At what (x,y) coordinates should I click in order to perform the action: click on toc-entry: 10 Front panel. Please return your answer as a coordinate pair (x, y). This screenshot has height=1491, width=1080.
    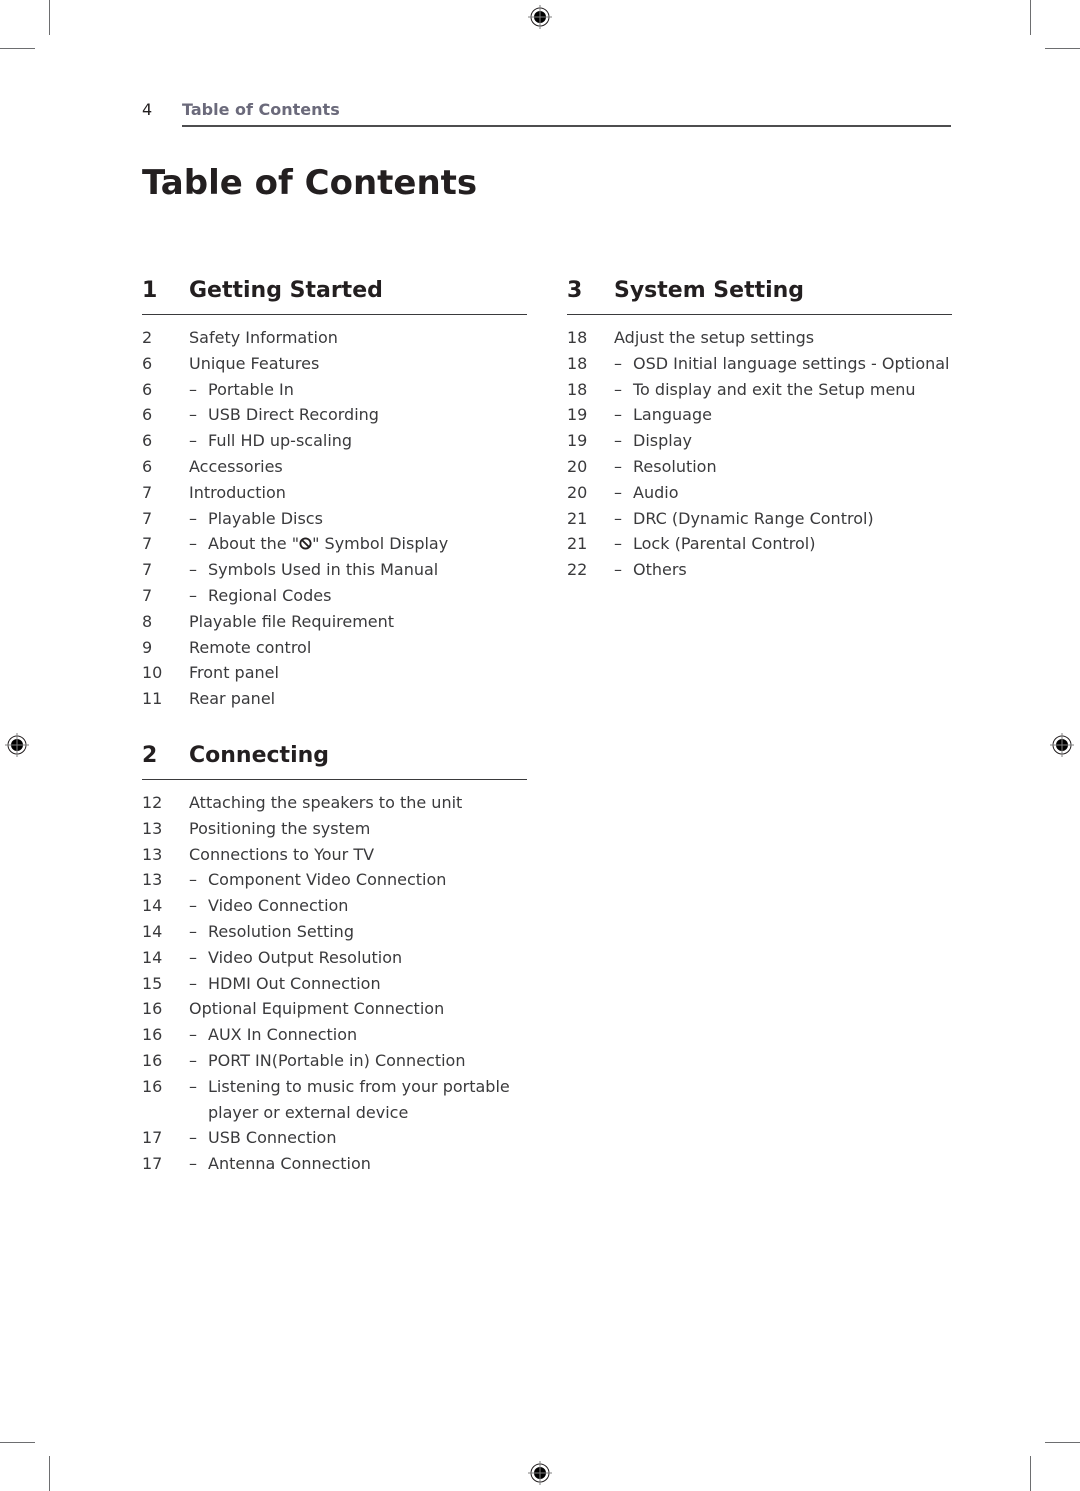
    Looking at the image, I should click on (334, 673).